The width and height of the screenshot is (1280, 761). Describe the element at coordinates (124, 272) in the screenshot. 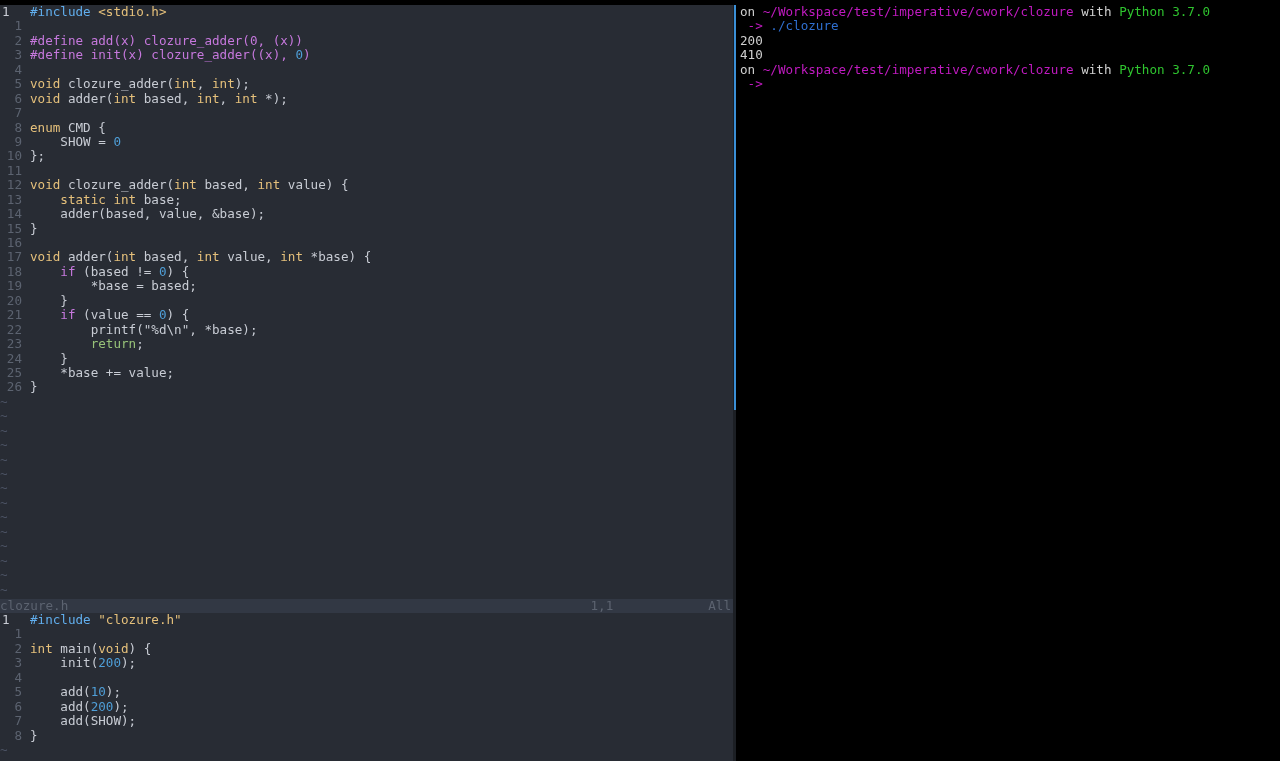

I see `code-line: if (based != 0) {` at that location.